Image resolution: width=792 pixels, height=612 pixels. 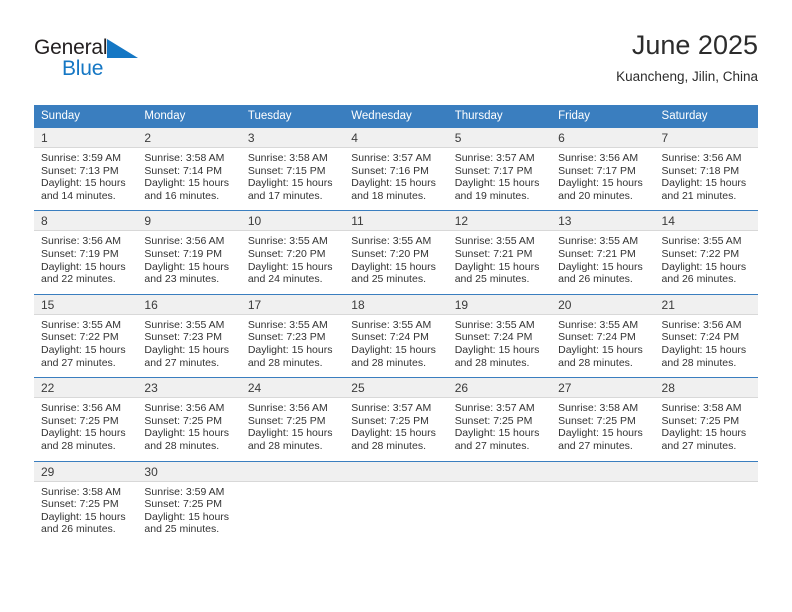 I want to click on day-number: 20, so click(x=603, y=304).